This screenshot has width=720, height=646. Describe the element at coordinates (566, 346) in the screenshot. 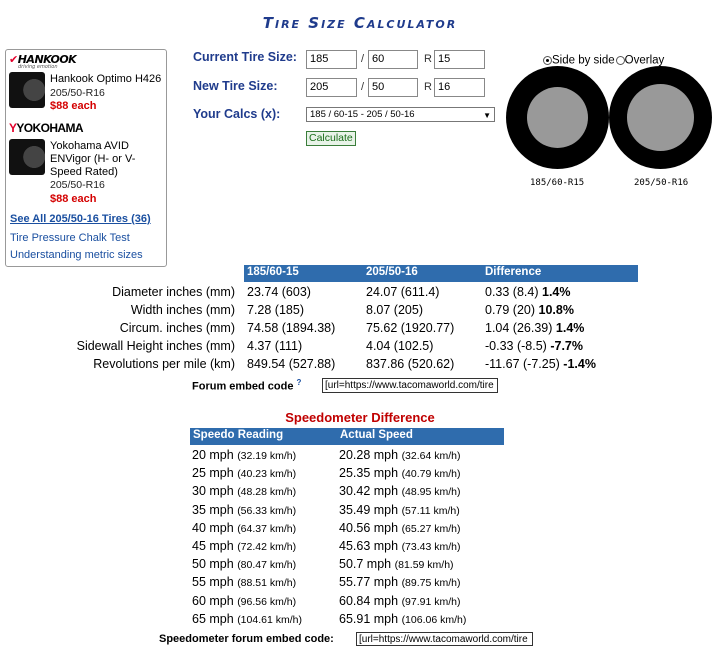

I see `difference-percent: -7.7%` at that location.